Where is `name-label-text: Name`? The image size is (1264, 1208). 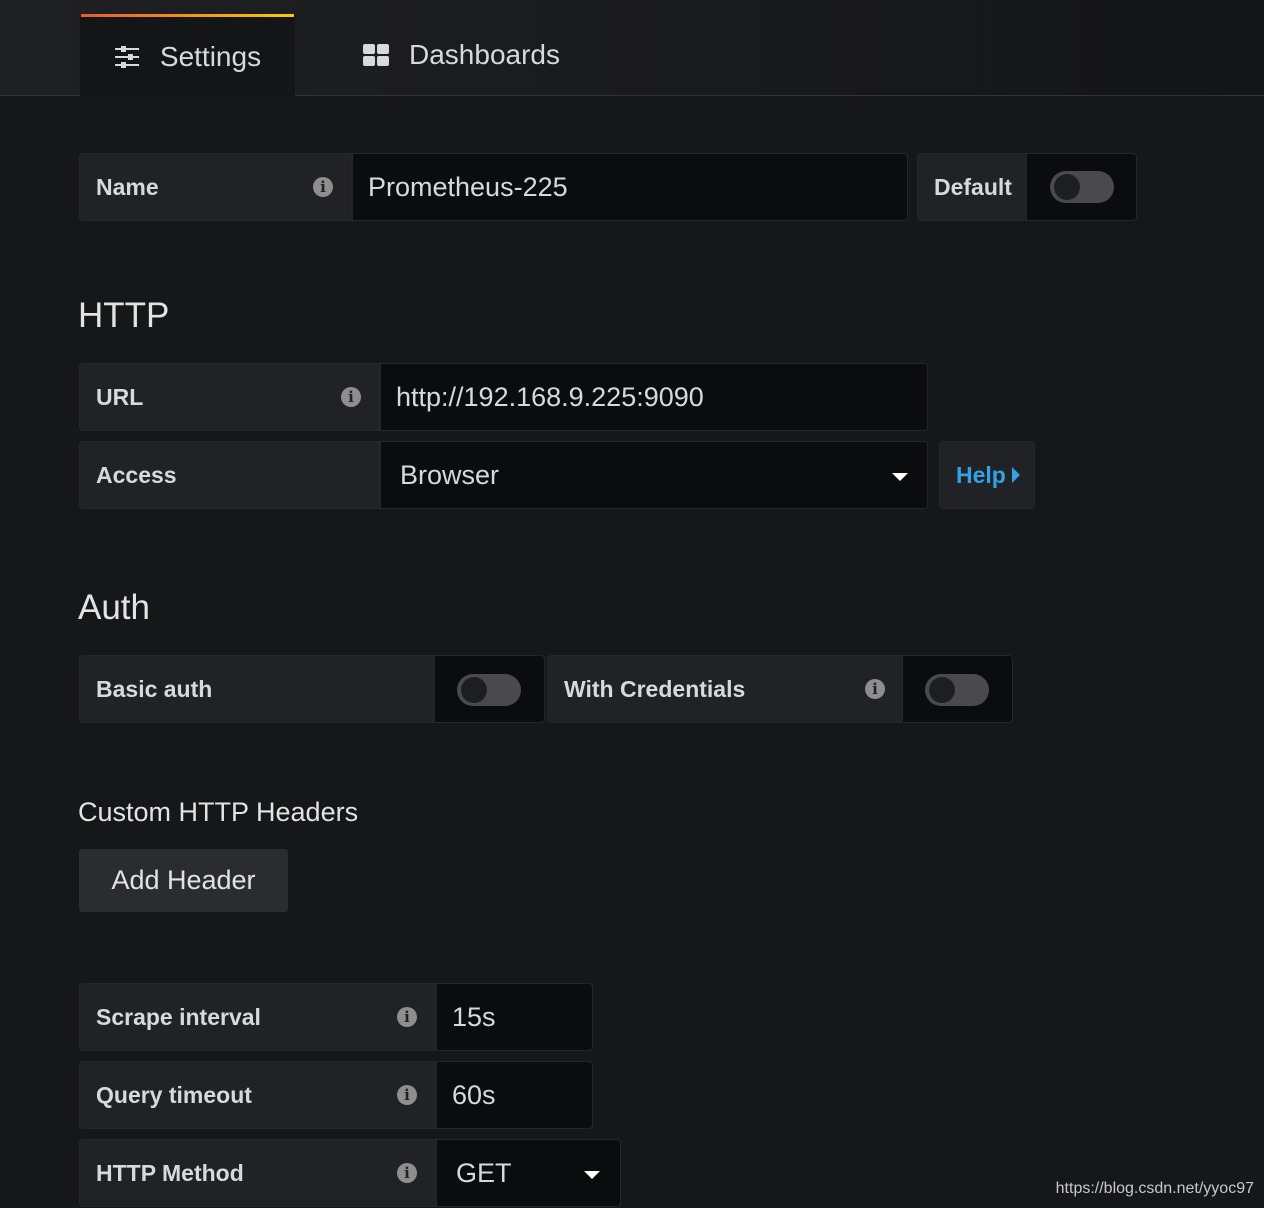
name-label-text: Name is located at coordinates (127, 186).